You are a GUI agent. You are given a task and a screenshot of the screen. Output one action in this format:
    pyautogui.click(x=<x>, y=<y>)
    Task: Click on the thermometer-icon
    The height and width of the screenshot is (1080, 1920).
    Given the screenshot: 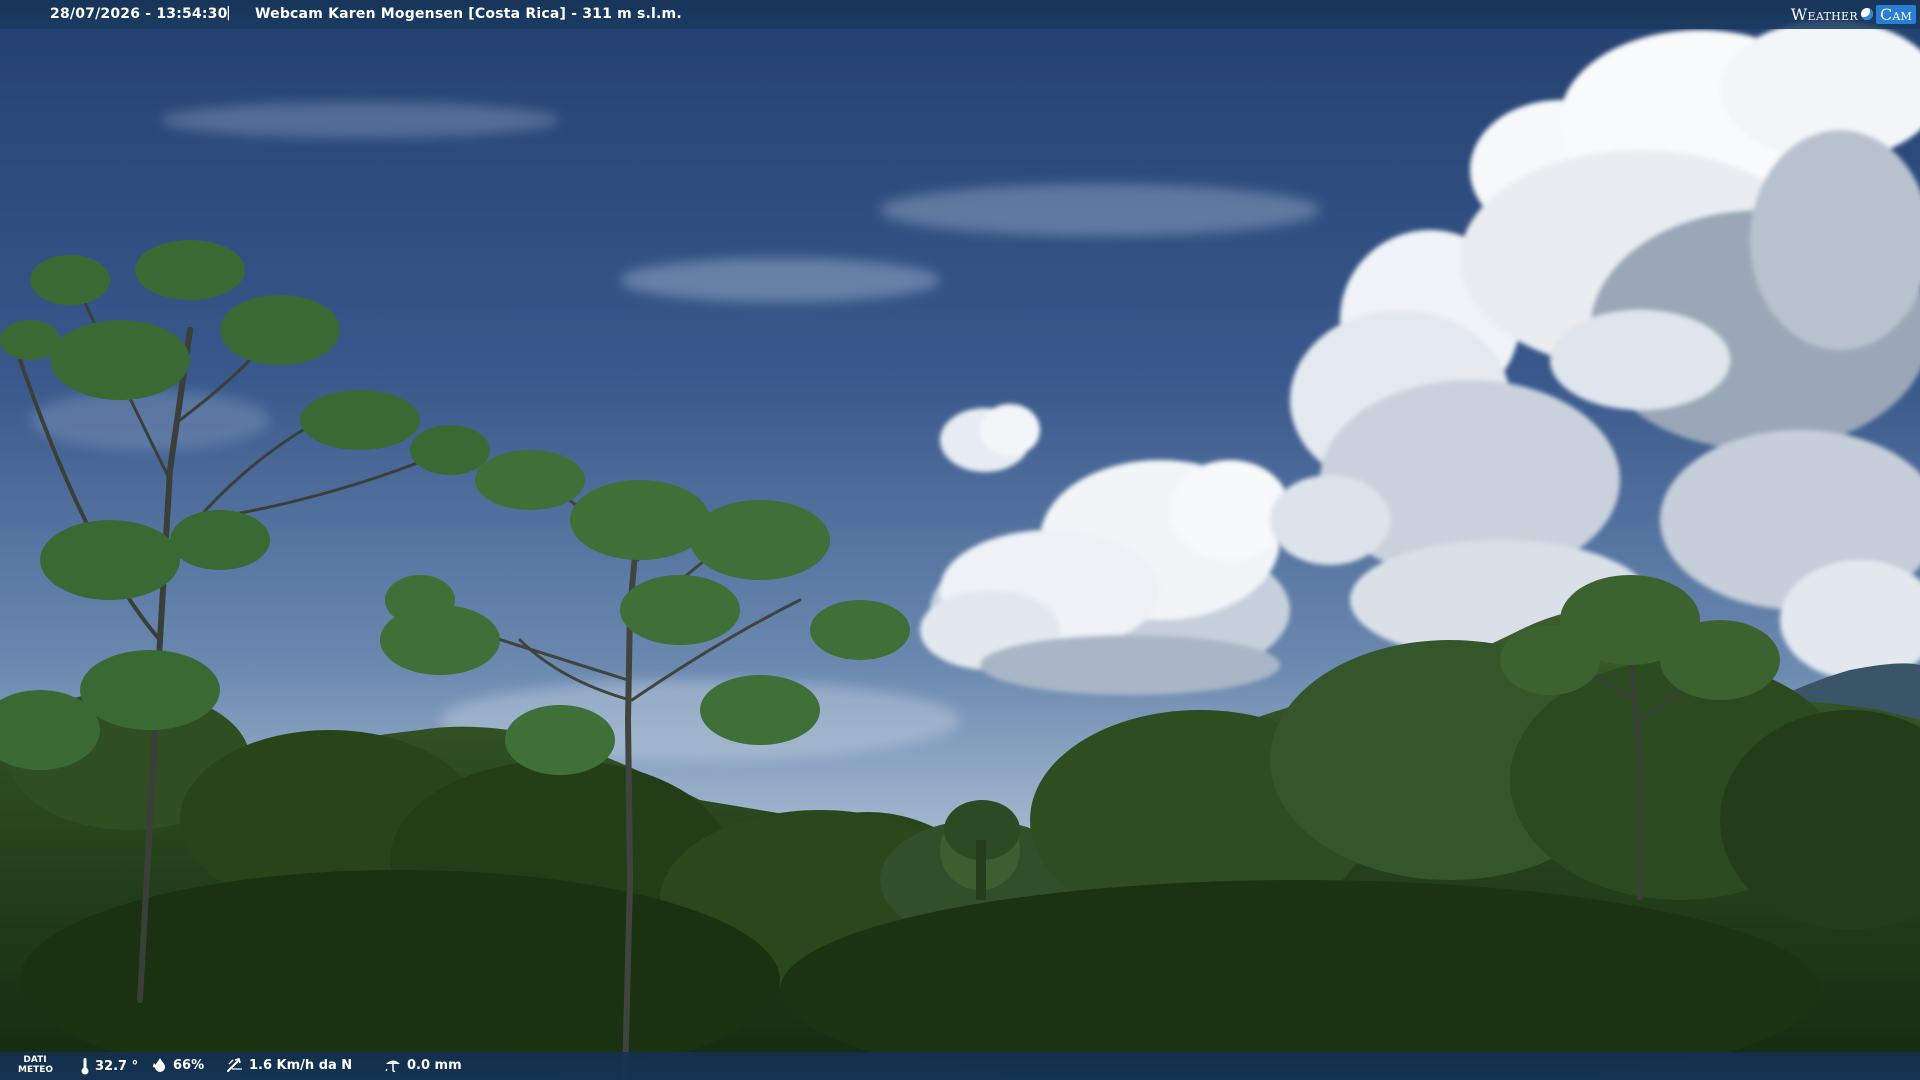 What is the action you would take?
    pyautogui.click(x=85, y=1066)
    